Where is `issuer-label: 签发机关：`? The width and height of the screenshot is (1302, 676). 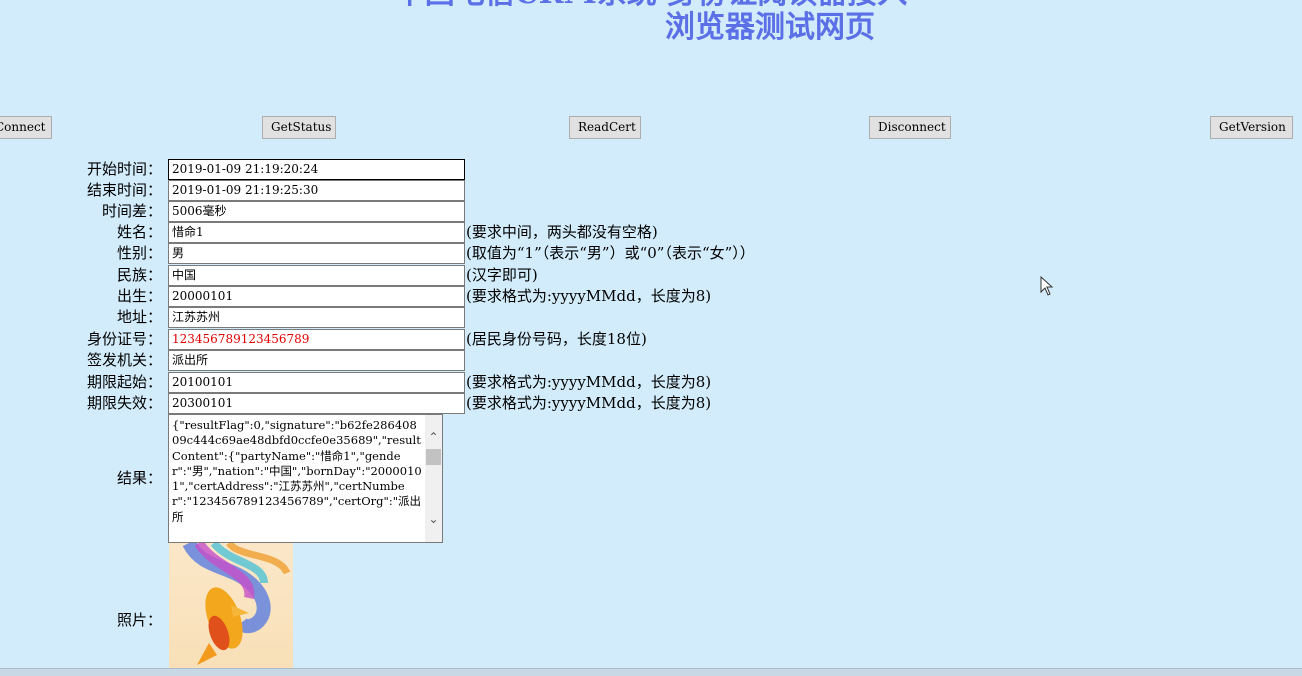
issuer-label: 签发机关： is located at coordinates (124, 360).